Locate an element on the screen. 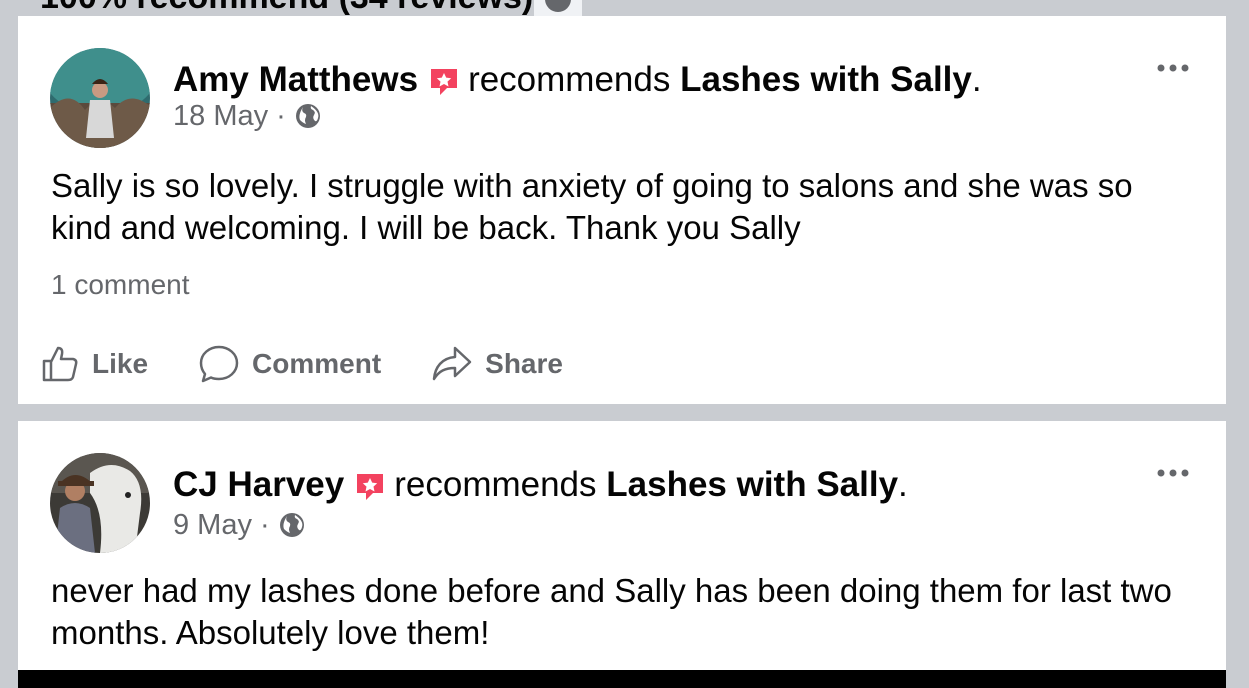 Image resolution: width=1249 pixels, height=688 pixels. post-actions-bar: Like Comment Share is located at coordinates (326, 364).